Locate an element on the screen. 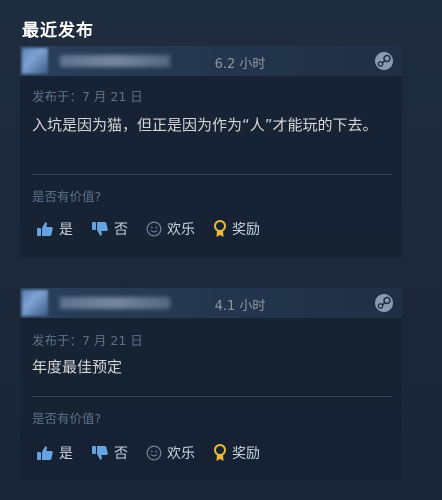 Image resolution: width=442 pixels, height=500 pixels. playtime-hours: 4.1 小时 is located at coordinates (240, 306).